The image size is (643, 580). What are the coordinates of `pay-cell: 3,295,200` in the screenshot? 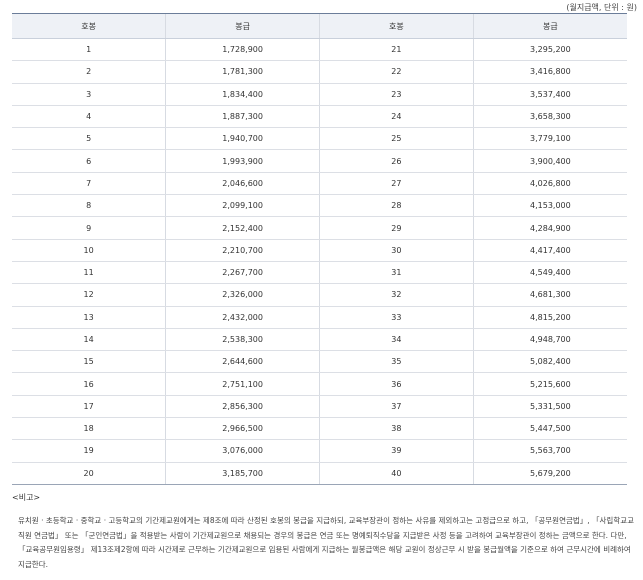 It's located at (549, 50).